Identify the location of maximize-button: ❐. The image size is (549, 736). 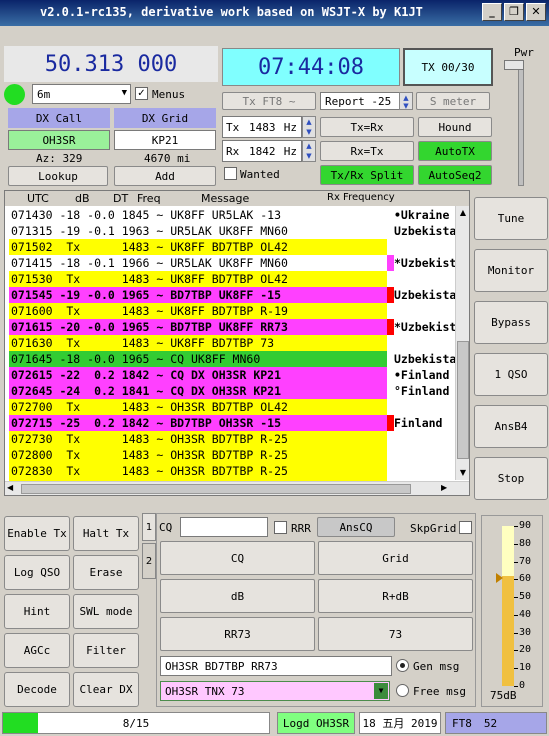
(514, 12).